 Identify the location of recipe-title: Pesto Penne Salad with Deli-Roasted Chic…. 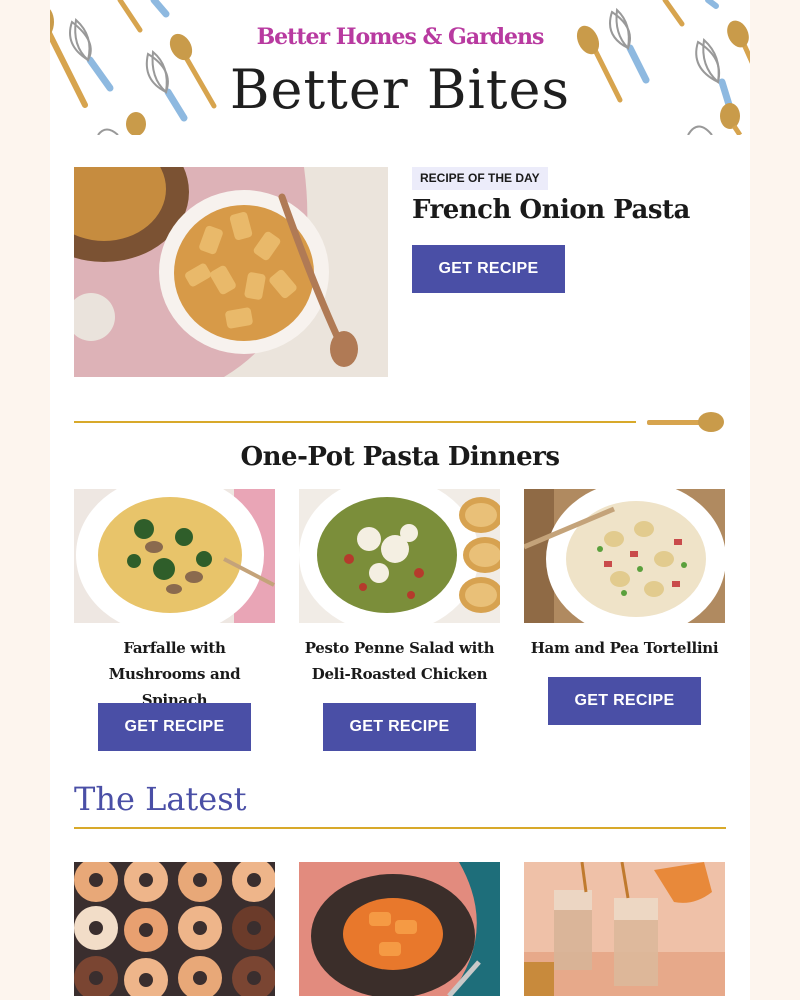
(399, 661).